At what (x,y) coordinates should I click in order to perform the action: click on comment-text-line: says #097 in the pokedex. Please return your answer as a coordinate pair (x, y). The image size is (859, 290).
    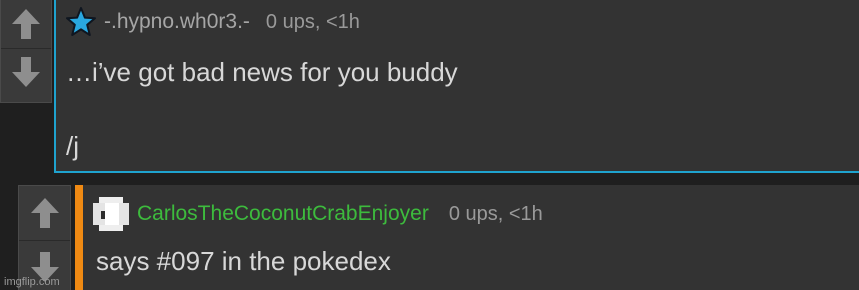
    Looking at the image, I should click on (243, 261).